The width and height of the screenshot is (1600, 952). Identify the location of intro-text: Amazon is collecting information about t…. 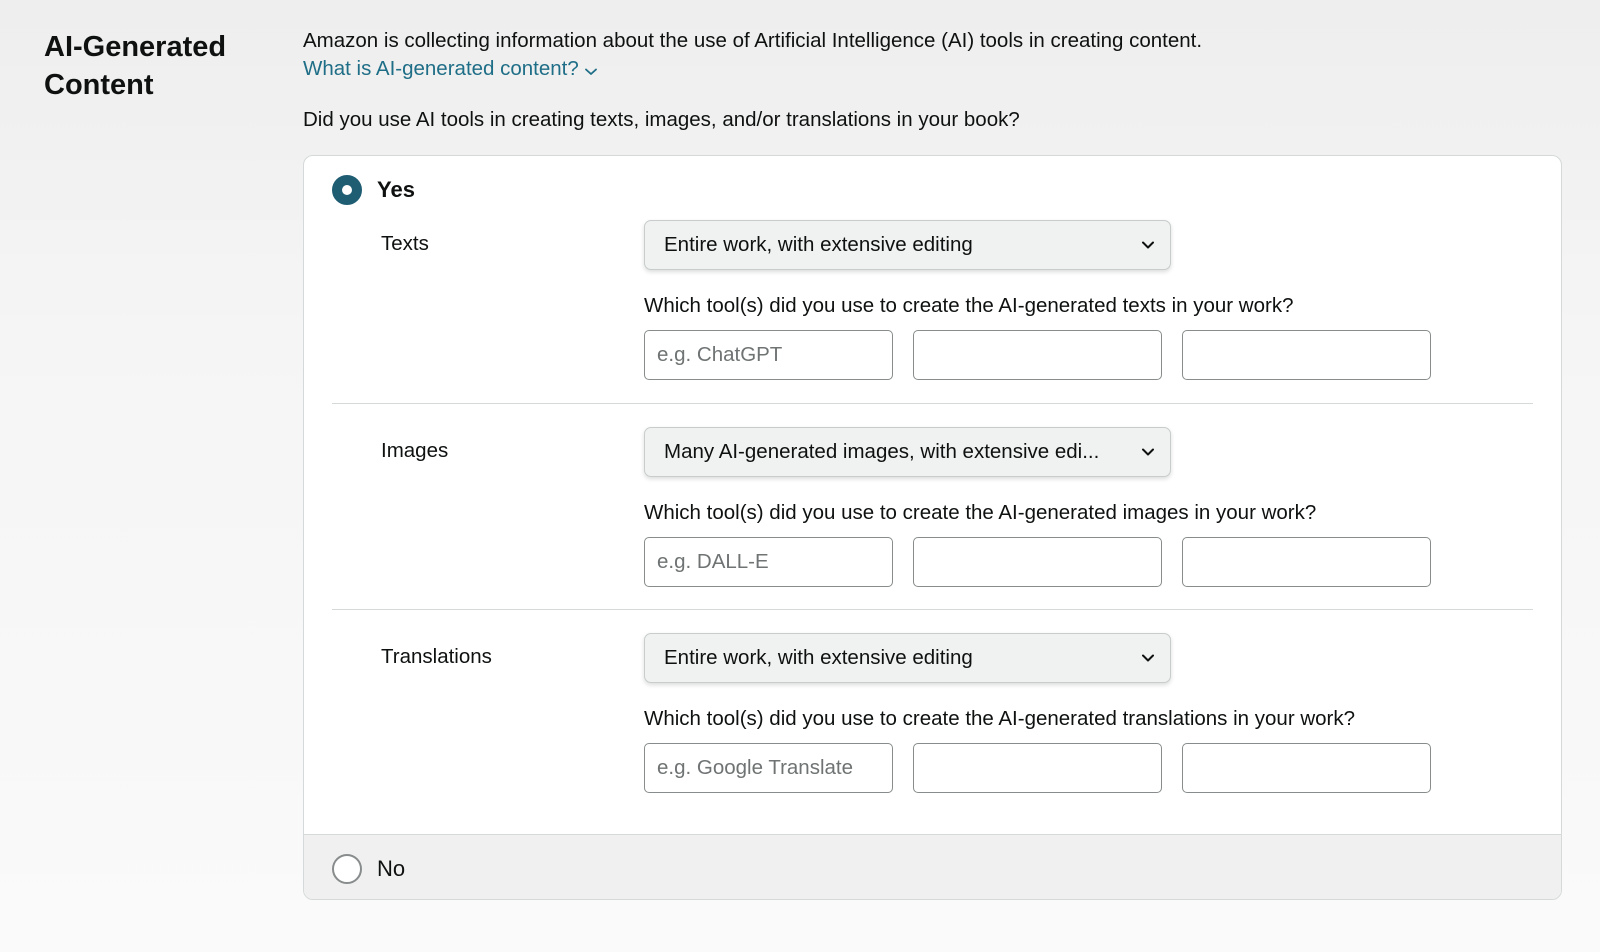
(753, 40).